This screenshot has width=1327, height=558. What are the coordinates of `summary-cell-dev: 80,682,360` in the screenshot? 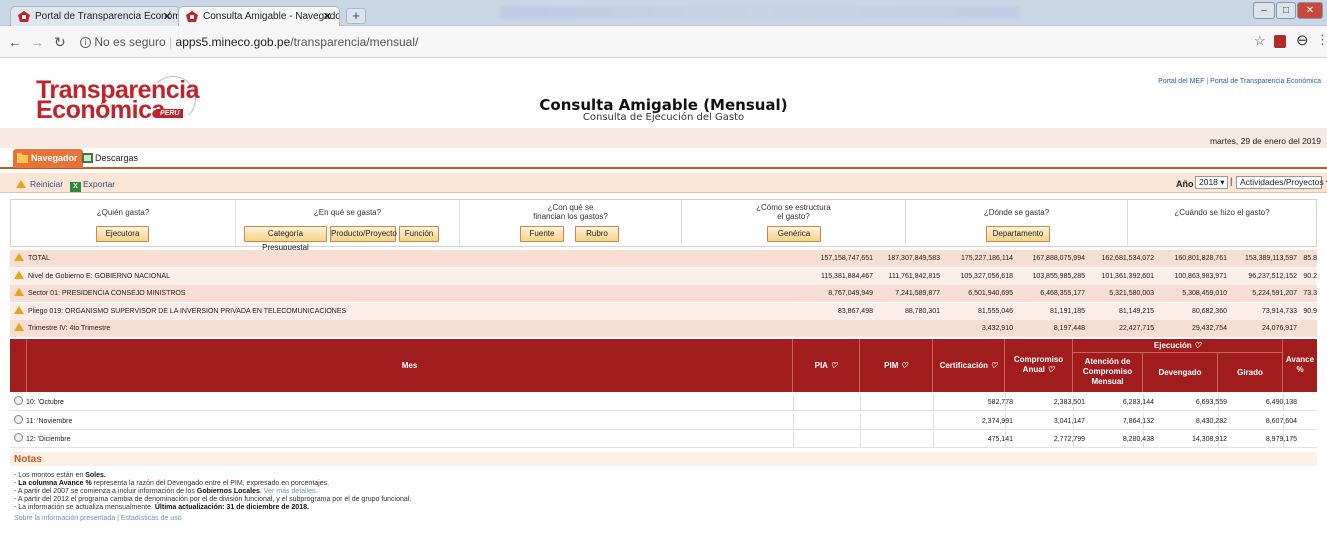 It's located at (1209, 311).